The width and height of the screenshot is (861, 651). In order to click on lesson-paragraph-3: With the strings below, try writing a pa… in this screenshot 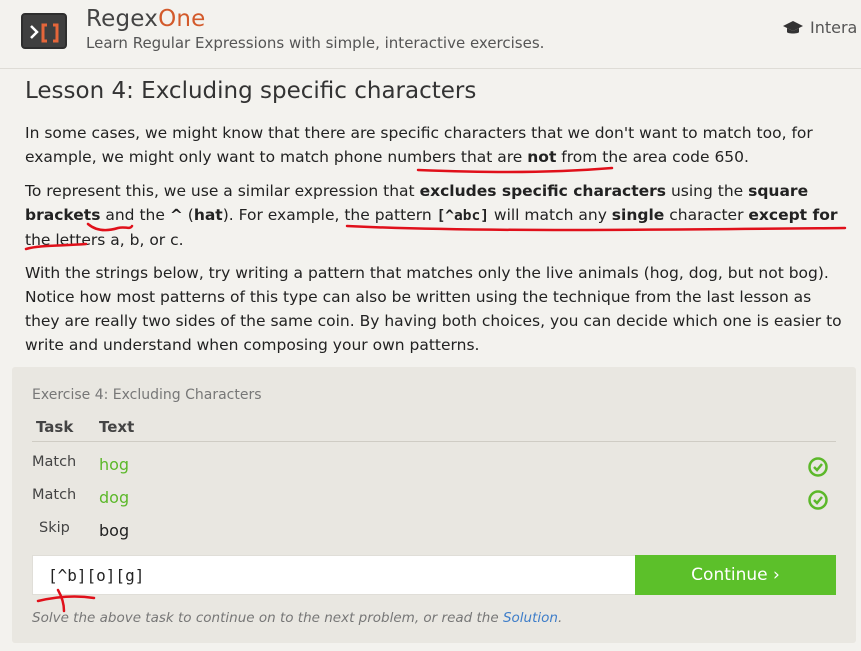, I will do `click(433, 309)`.